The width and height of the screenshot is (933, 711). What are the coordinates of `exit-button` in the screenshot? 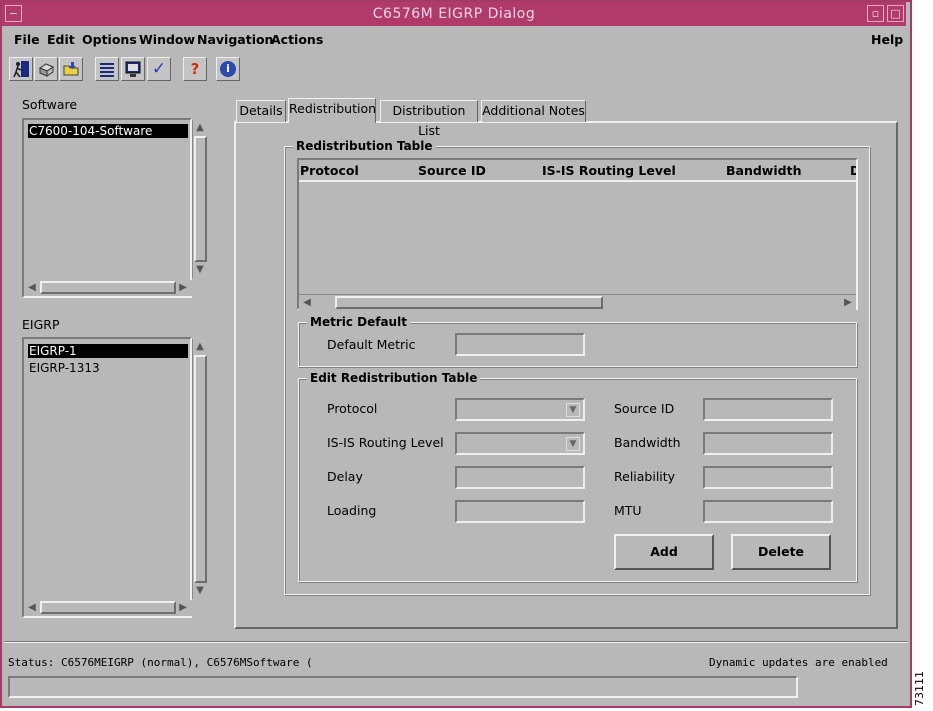 It's located at (21, 69).